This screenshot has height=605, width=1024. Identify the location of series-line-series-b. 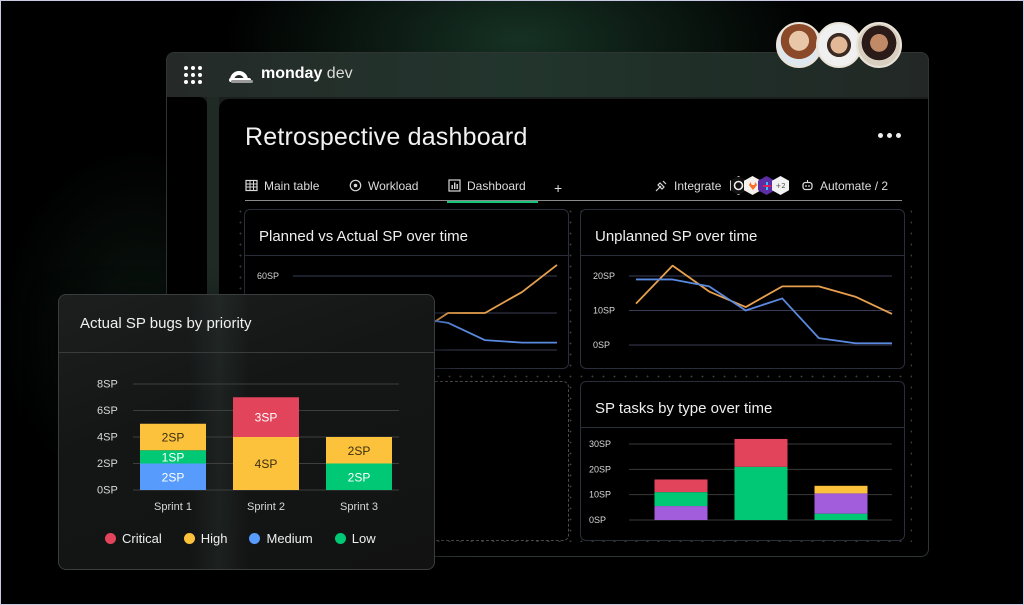
(764, 311).